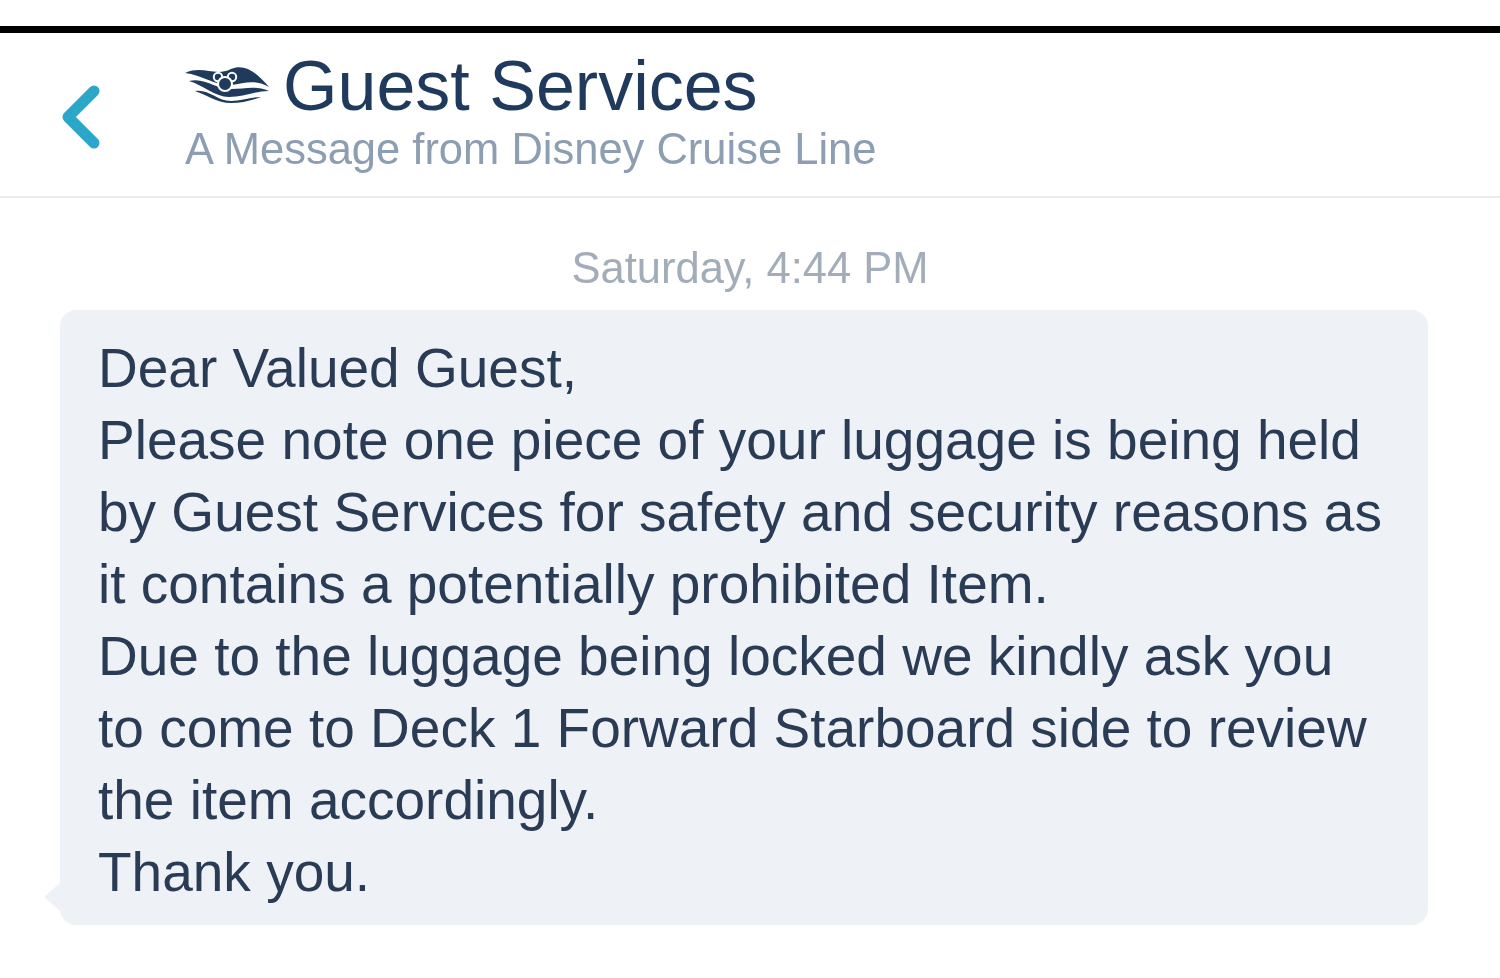  What do you see at coordinates (235, 872) in the screenshot?
I see `message-text: Thank you.` at bounding box center [235, 872].